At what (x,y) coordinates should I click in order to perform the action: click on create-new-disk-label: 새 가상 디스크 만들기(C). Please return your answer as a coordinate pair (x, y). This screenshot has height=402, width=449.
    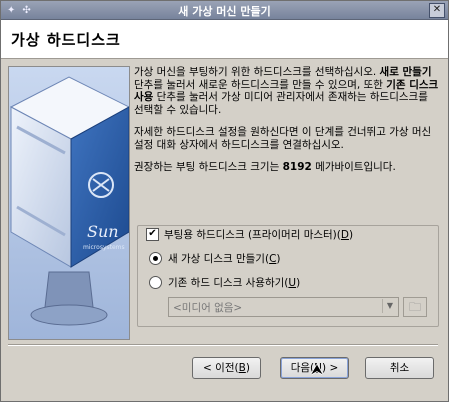
    Looking at the image, I should click on (224, 259).